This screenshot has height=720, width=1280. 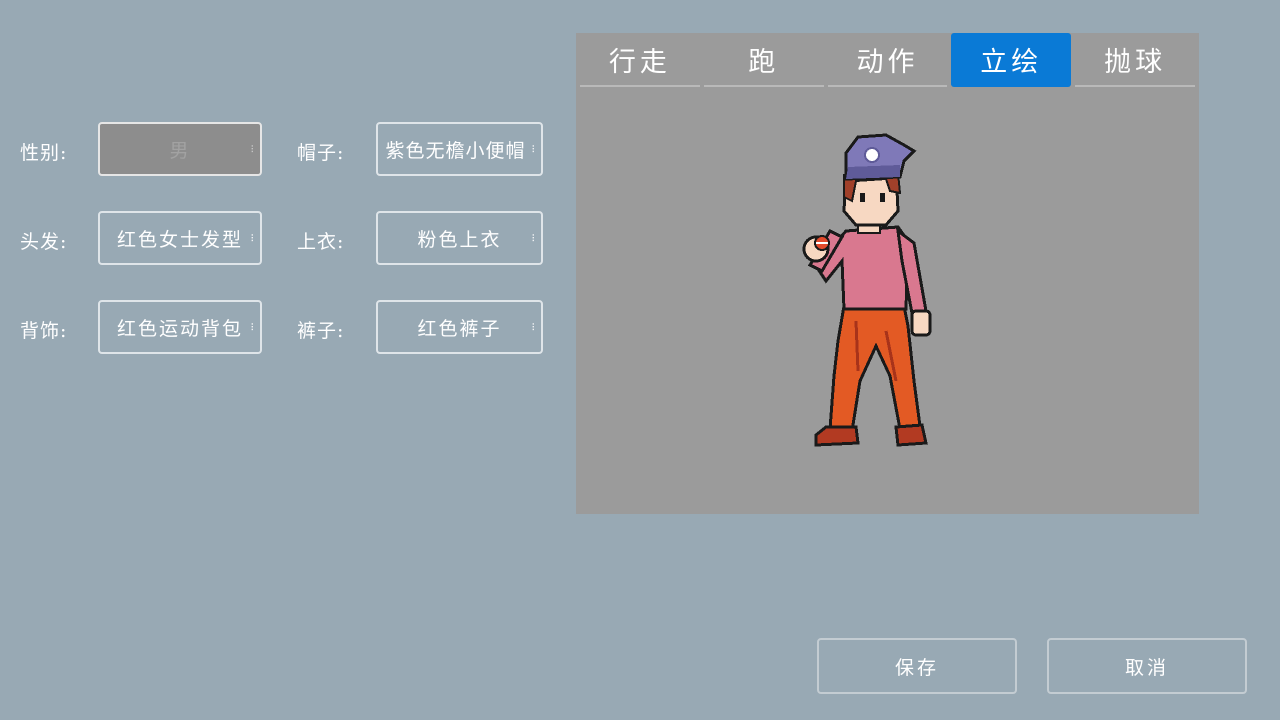 I want to click on pants-shape, so click(x=875, y=368).